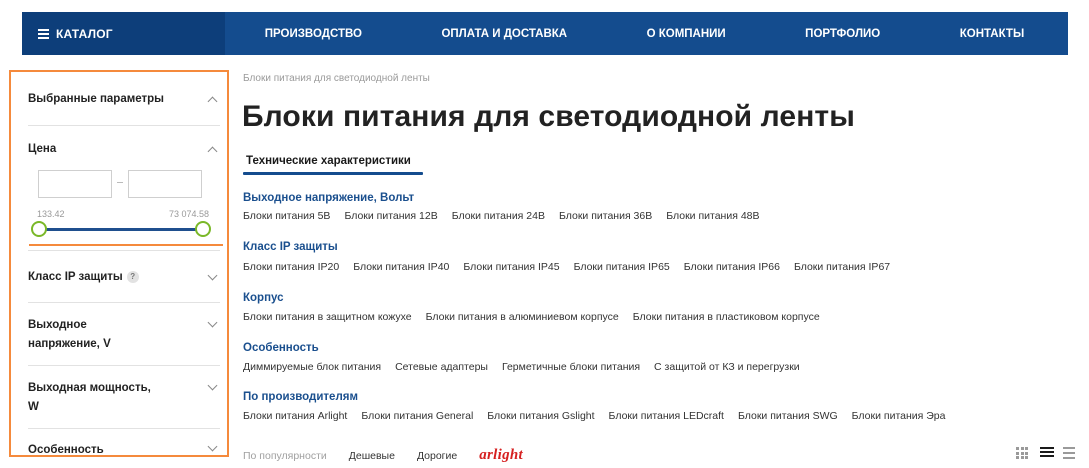  Describe the element at coordinates (75, 277) in the screenshot. I see `ip-class-label: Класс IP защиты` at that location.